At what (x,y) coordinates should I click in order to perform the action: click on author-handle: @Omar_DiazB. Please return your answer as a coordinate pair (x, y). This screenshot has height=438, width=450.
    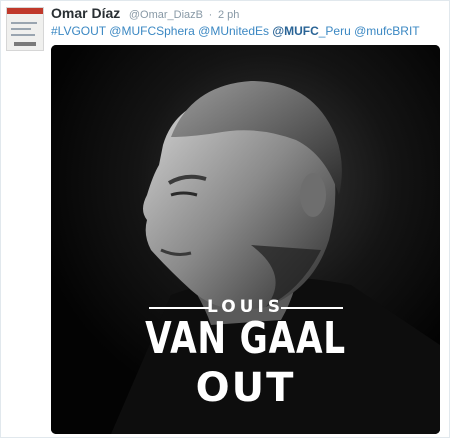
    Looking at the image, I should click on (166, 15).